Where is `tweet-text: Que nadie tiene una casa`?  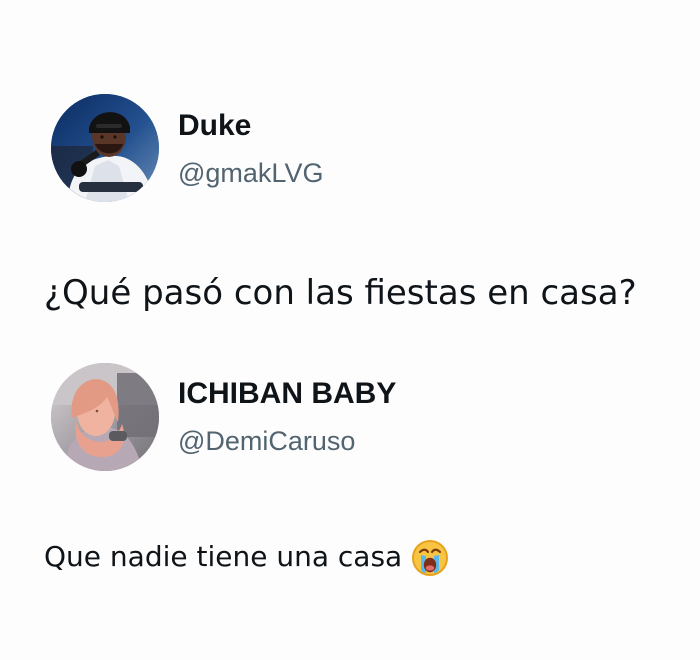
tweet-text: Que nadie tiene una casa is located at coordinates (247, 557).